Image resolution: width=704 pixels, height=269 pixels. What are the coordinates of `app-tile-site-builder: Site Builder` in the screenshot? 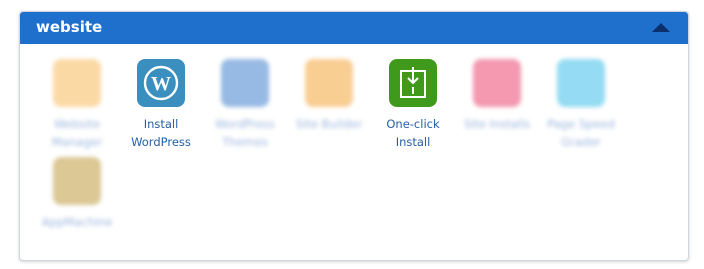 It's located at (329, 96).